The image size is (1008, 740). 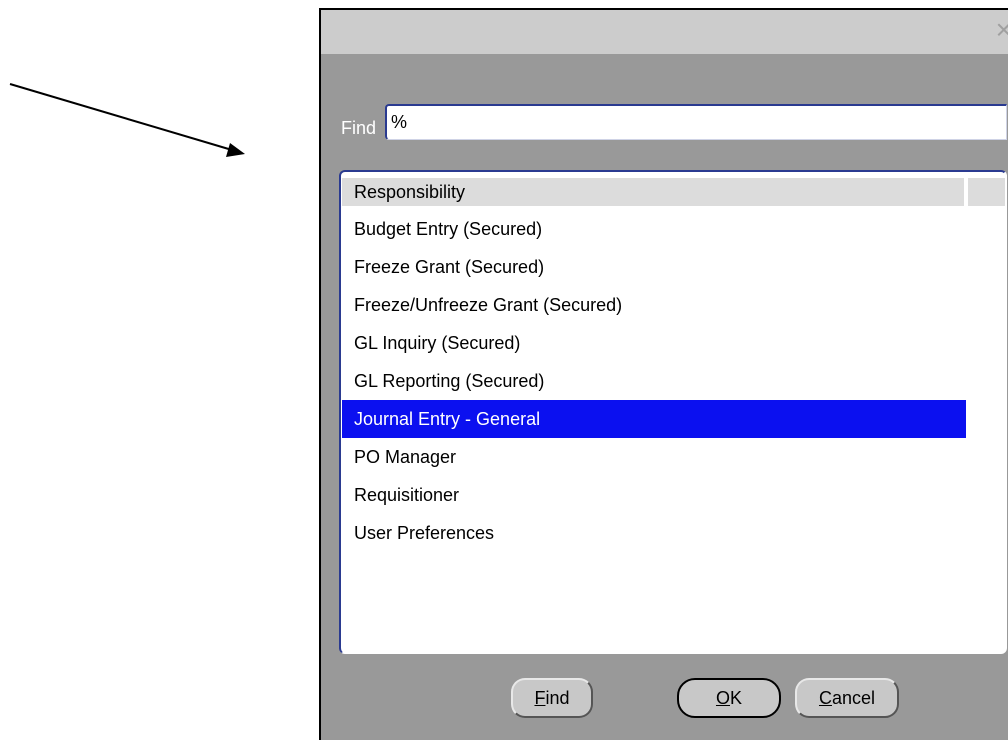 I want to click on find-button-mnemonic: F, so click(x=540, y=698).